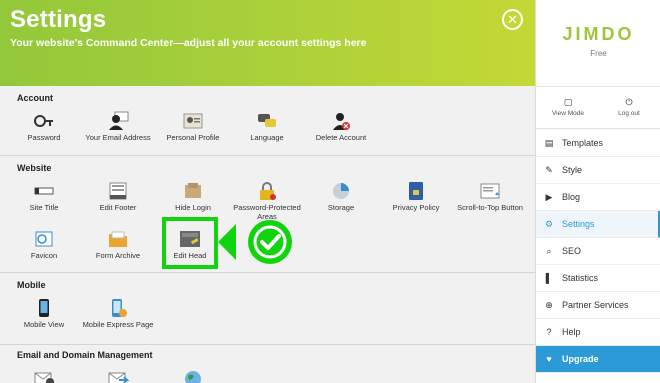 The image size is (660, 383). I want to click on setting-hide-login: Hide Login, so click(193, 196).